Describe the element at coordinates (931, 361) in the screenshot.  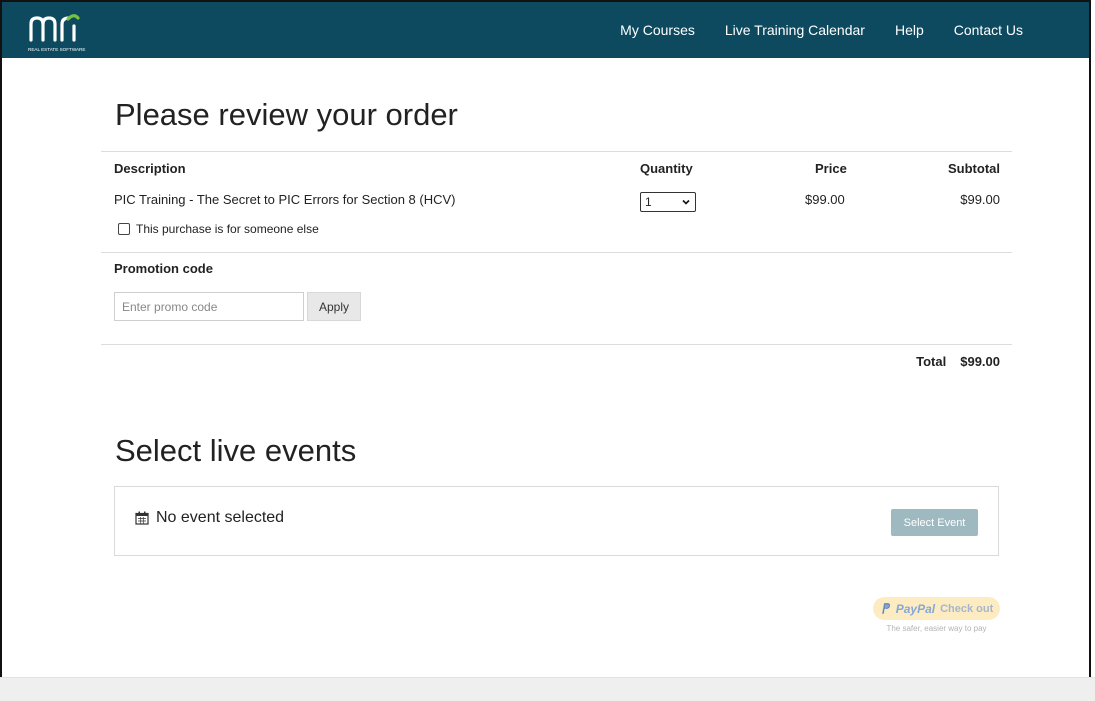
I see `total-label: Total` at that location.